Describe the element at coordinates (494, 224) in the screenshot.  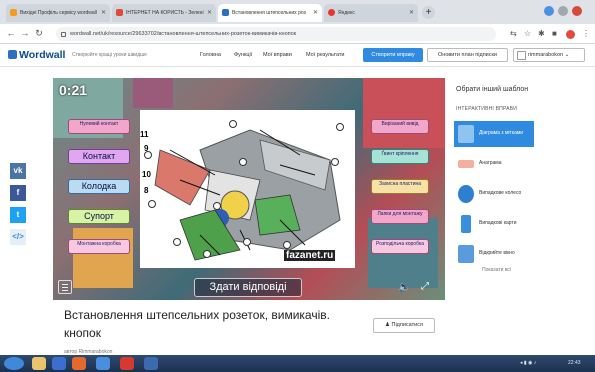
I see `template-random-cards: Випадкові карти` at that location.